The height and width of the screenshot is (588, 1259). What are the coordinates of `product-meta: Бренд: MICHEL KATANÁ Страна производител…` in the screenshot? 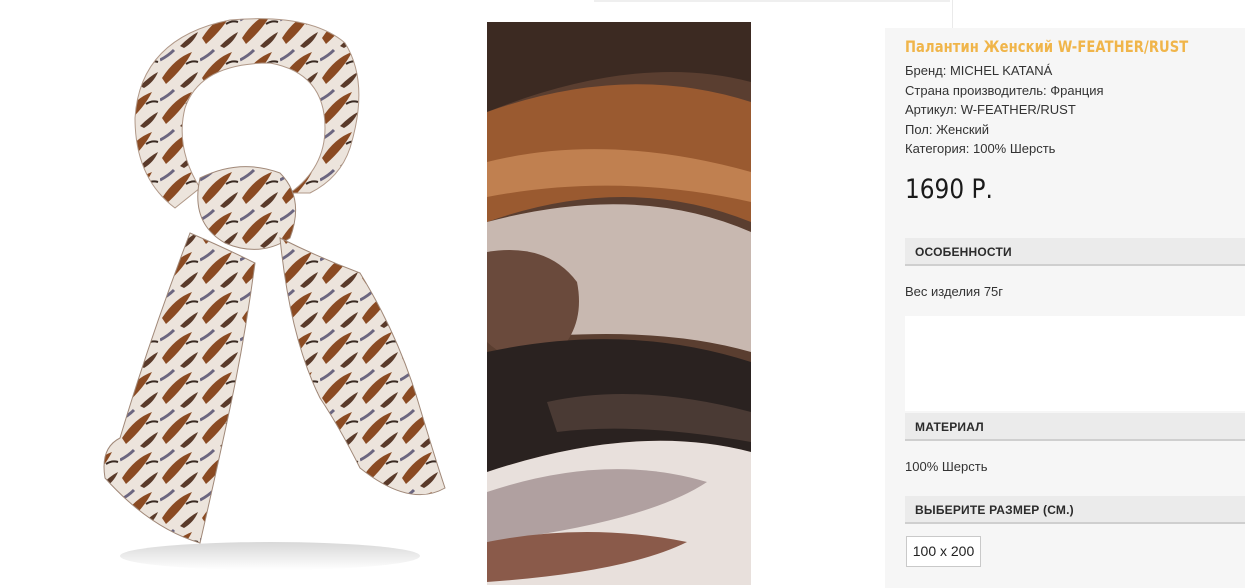 It's located at (1004, 110).